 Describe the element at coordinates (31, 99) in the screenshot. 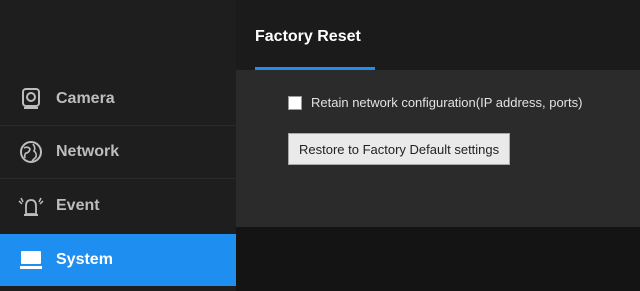

I see `camera-icon` at that location.